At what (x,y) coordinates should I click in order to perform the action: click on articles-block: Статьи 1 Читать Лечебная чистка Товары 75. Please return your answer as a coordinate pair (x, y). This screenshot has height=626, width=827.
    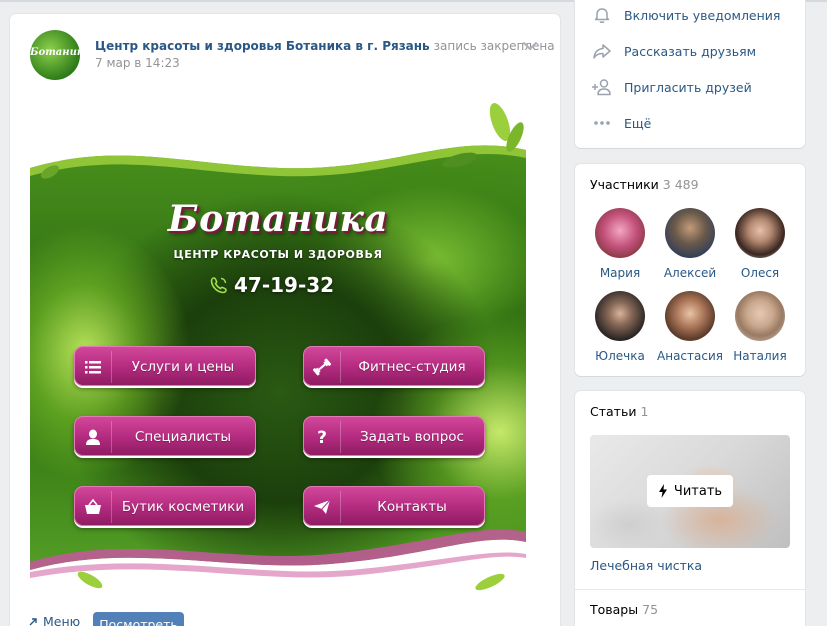
    Looking at the image, I should click on (690, 508).